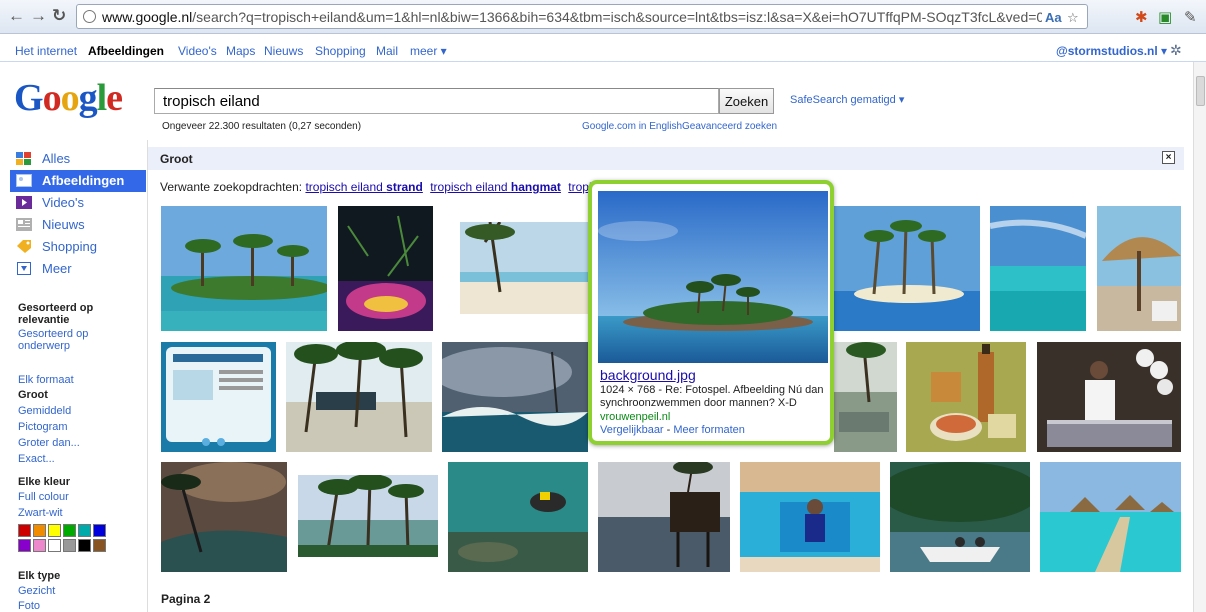  I want to click on sidebar-mode-all: Alles, so click(78, 159).